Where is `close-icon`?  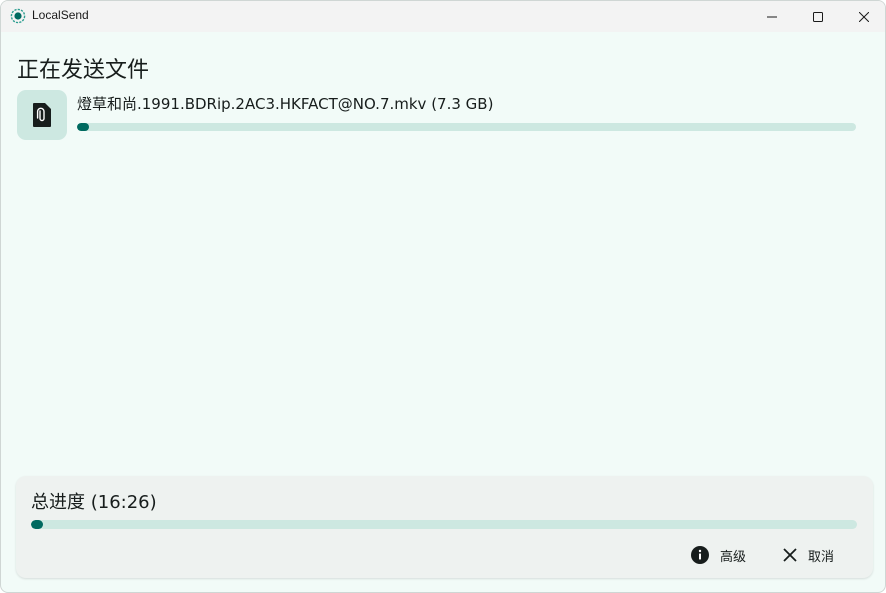
close-icon is located at coordinates (790, 555).